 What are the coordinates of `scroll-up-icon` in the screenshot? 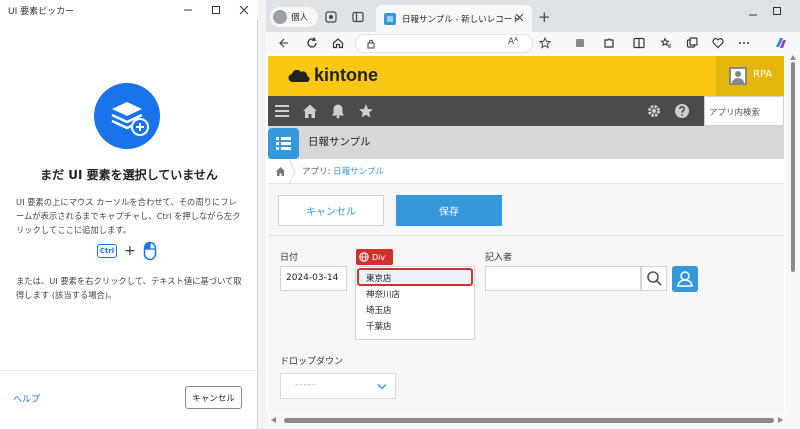 It's located at (793, 57).